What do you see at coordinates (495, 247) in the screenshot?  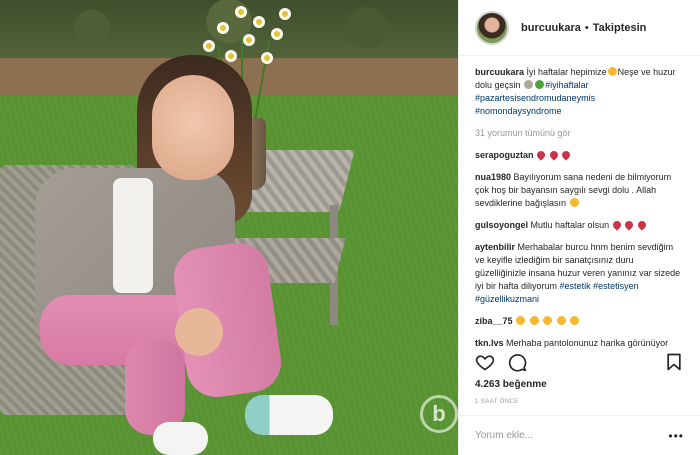 I see `comment-username: aytenbilir` at bounding box center [495, 247].